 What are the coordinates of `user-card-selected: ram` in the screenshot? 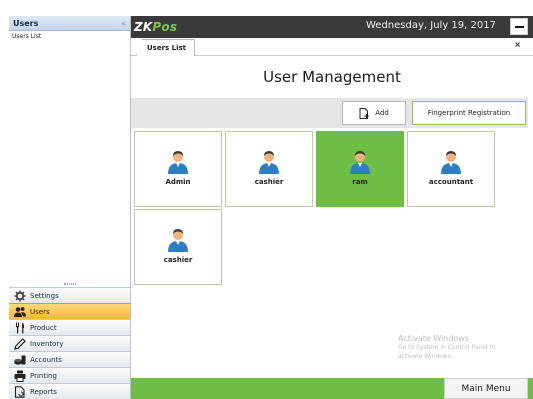 It's located at (360, 169).